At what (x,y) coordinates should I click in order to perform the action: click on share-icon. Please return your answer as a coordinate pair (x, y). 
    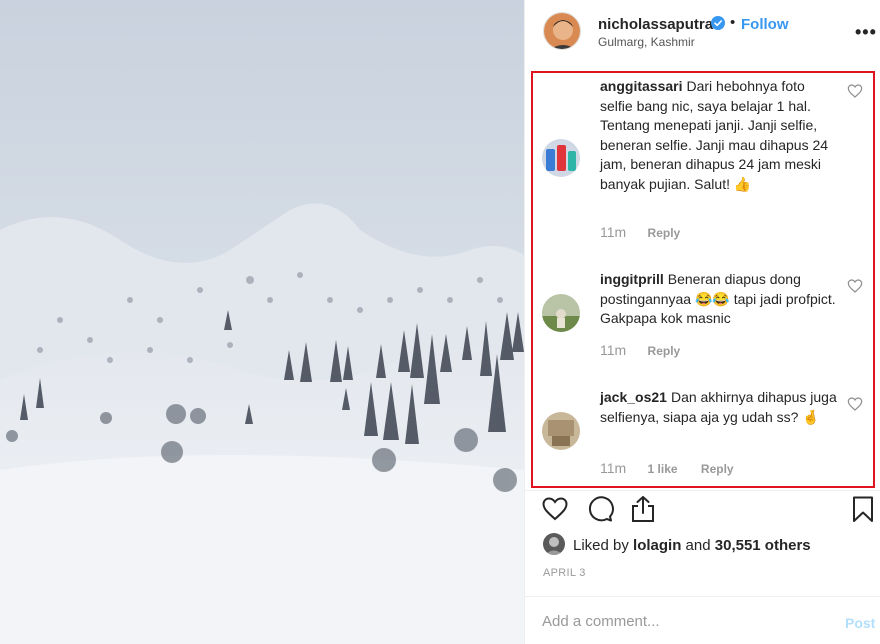
    Looking at the image, I should click on (643, 509).